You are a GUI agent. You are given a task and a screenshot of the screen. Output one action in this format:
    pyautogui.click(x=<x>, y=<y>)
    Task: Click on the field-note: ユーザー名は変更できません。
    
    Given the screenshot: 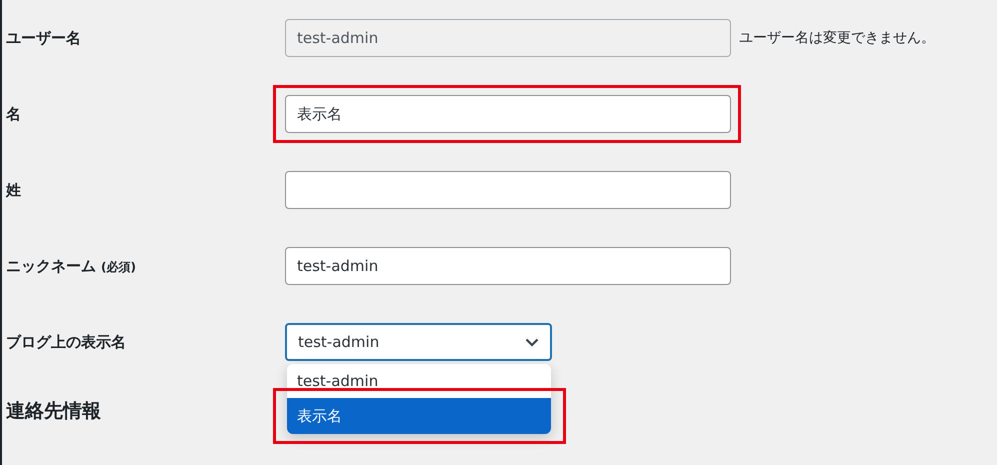 What is the action you would take?
    pyautogui.click(x=837, y=38)
    